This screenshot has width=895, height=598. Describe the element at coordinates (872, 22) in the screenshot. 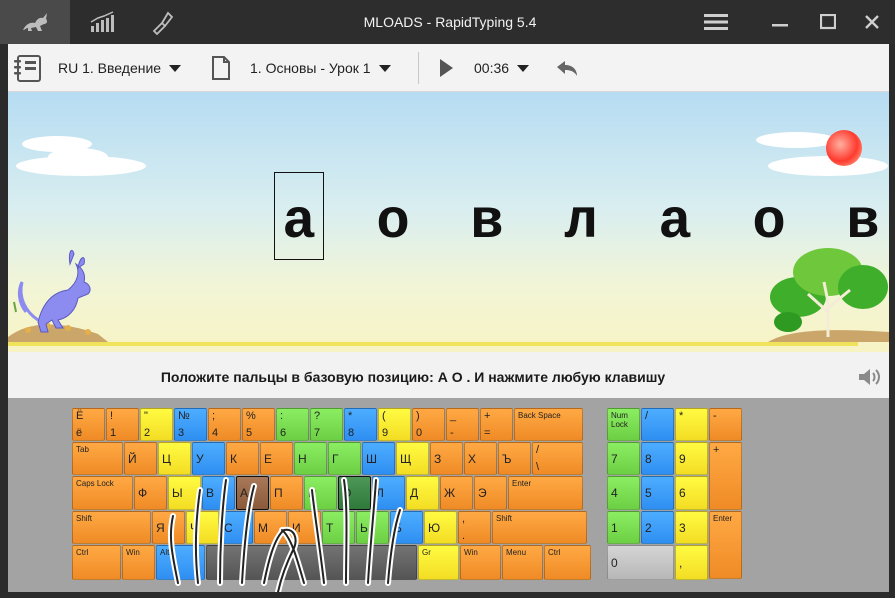

I see `close-icon` at that location.